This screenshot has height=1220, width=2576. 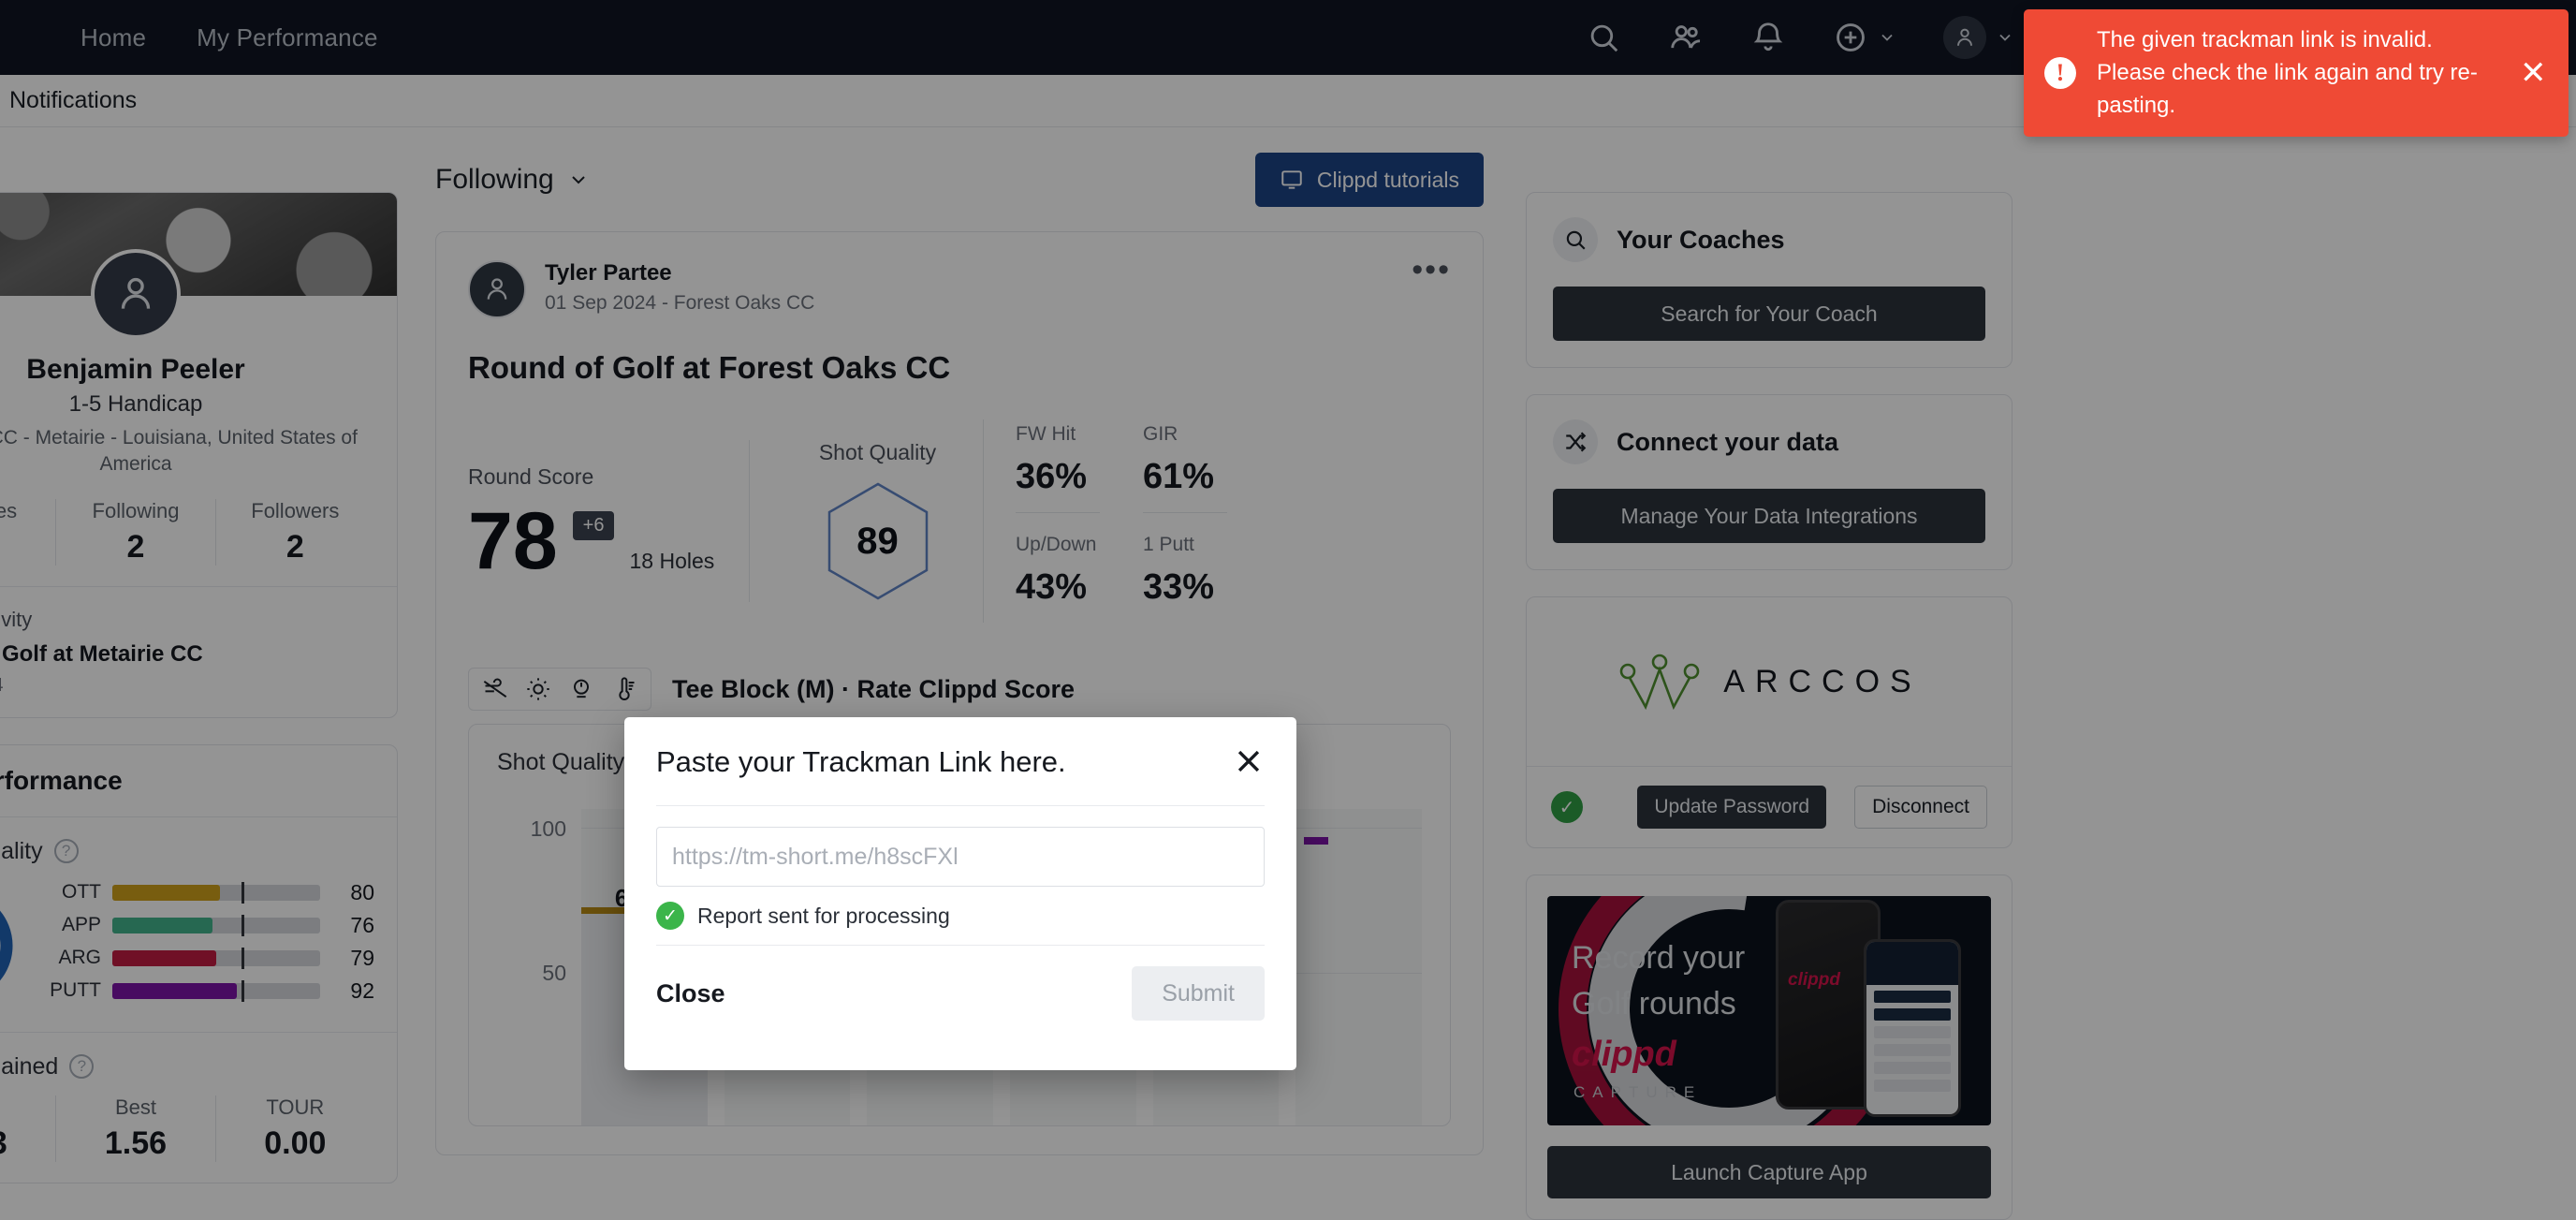 What do you see at coordinates (1249, 761) in the screenshot?
I see `close-icon` at bounding box center [1249, 761].